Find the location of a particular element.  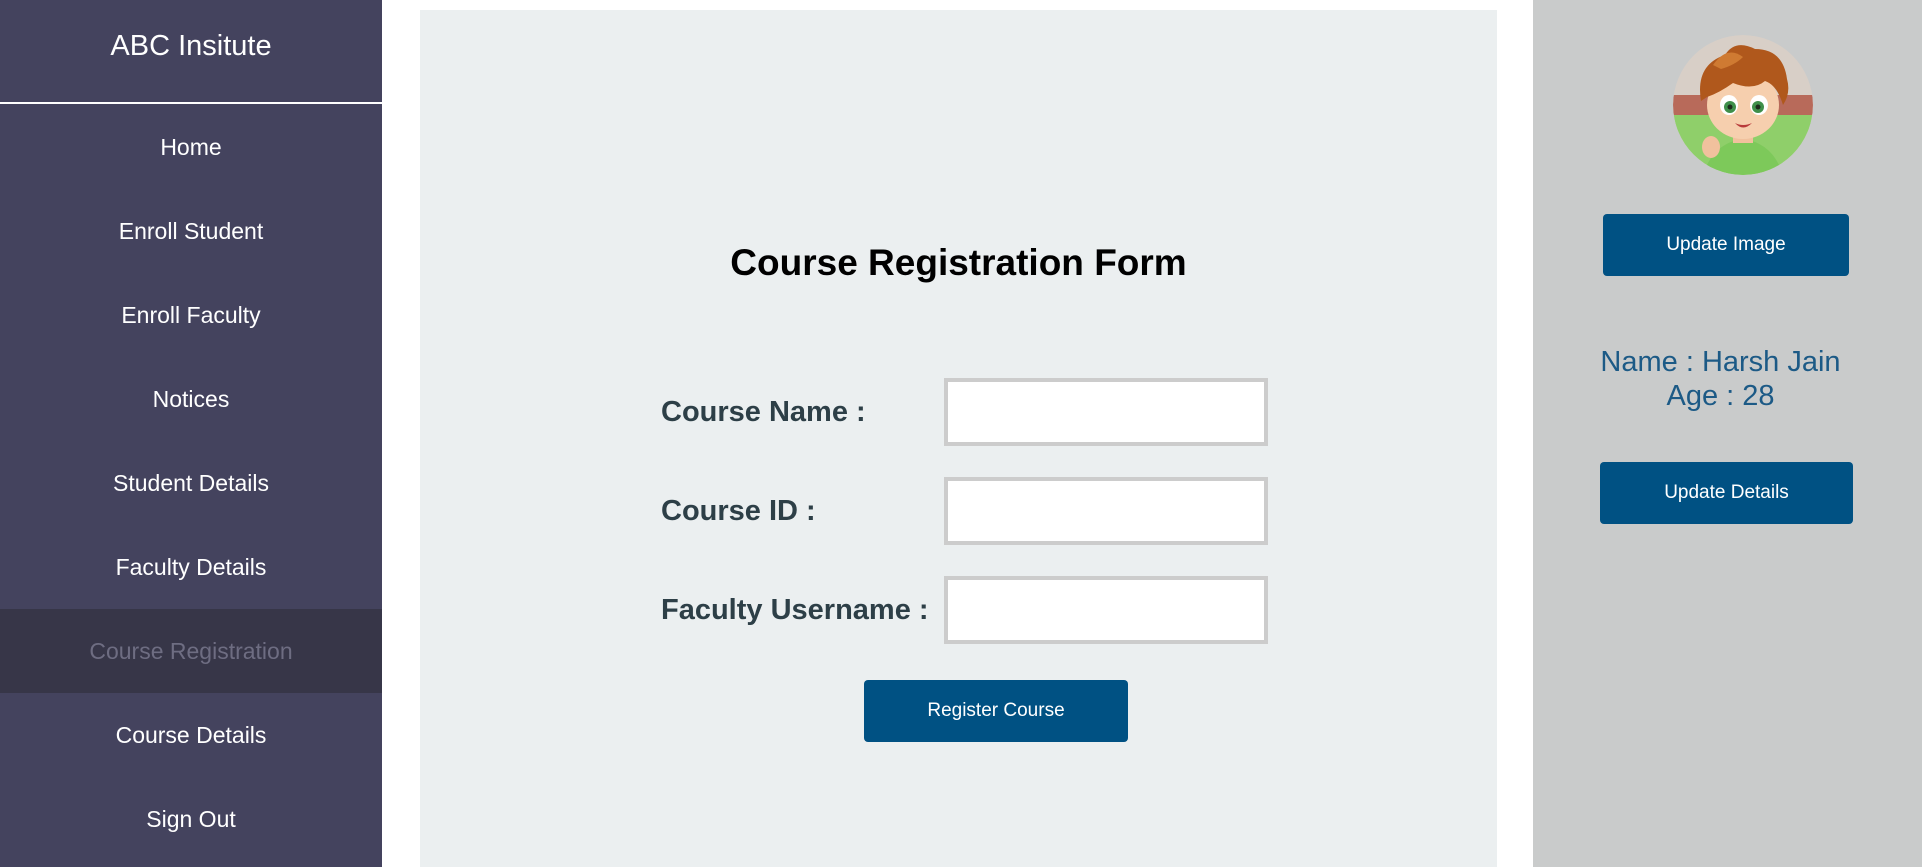

course-name-label: Course Name : is located at coordinates (763, 411).